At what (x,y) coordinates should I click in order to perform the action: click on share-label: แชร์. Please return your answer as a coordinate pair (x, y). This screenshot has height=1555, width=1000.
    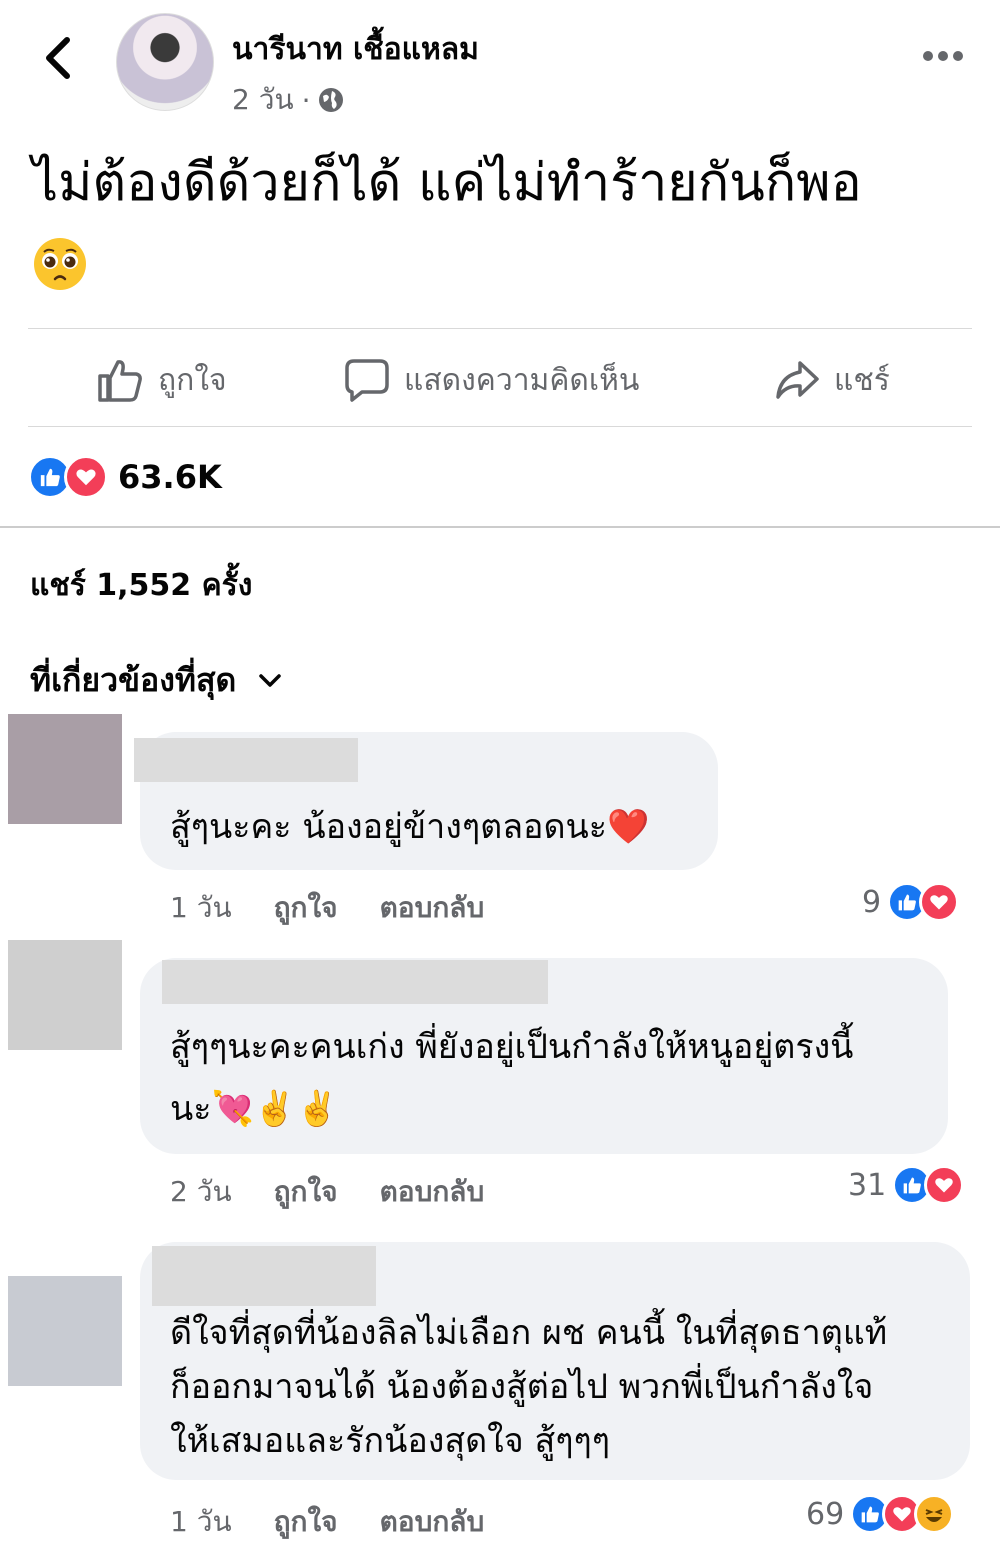
    Looking at the image, I should click on (862, 380).